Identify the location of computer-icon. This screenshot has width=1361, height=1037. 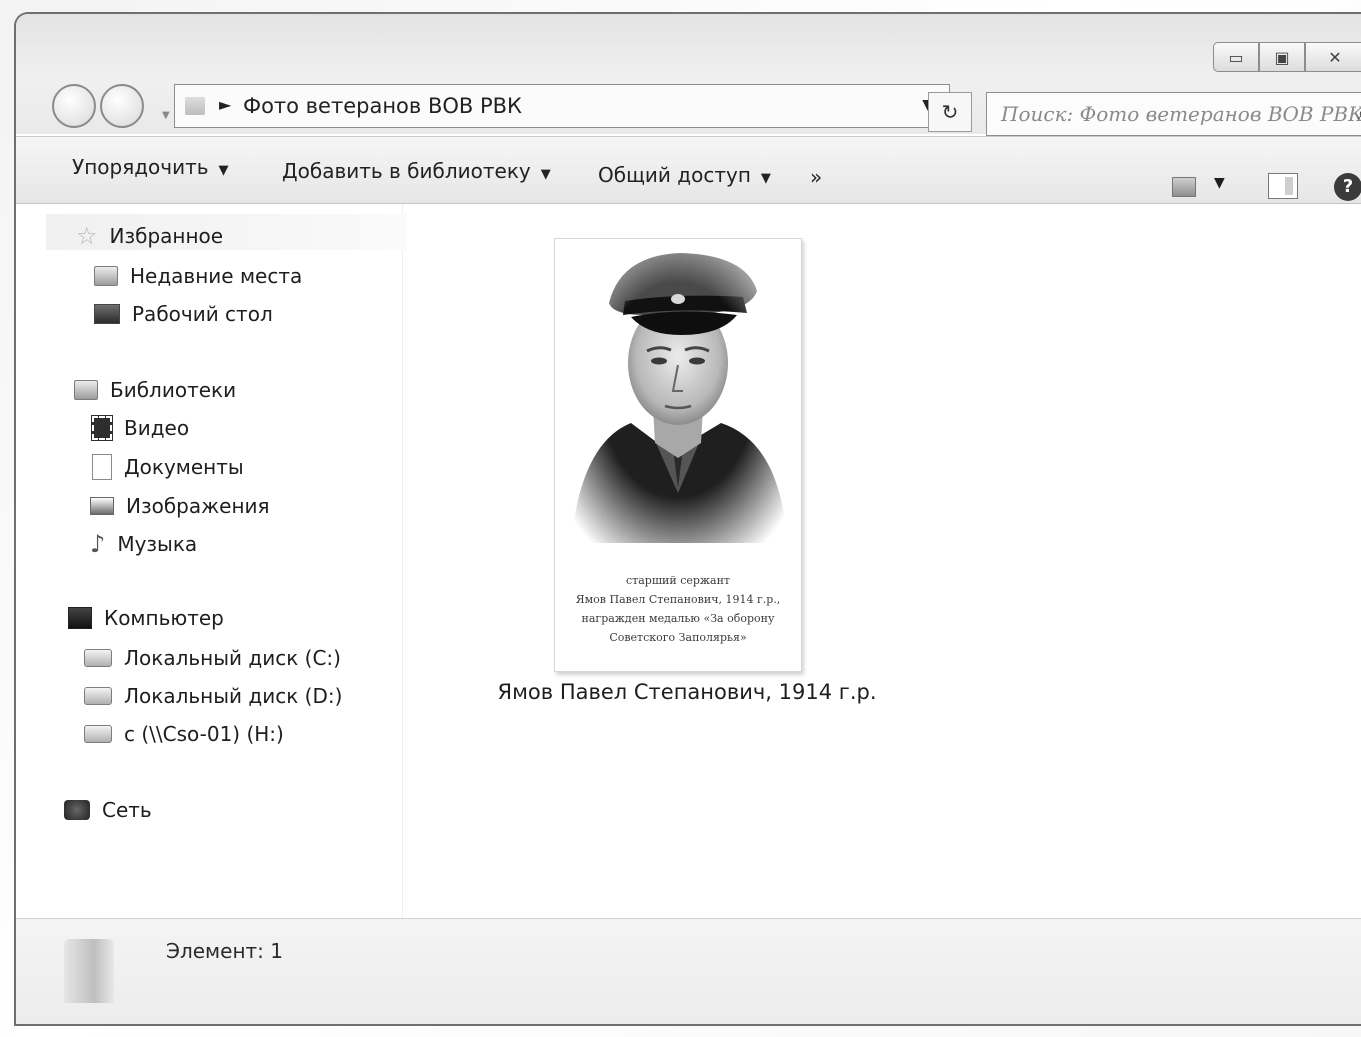
(80, 618).